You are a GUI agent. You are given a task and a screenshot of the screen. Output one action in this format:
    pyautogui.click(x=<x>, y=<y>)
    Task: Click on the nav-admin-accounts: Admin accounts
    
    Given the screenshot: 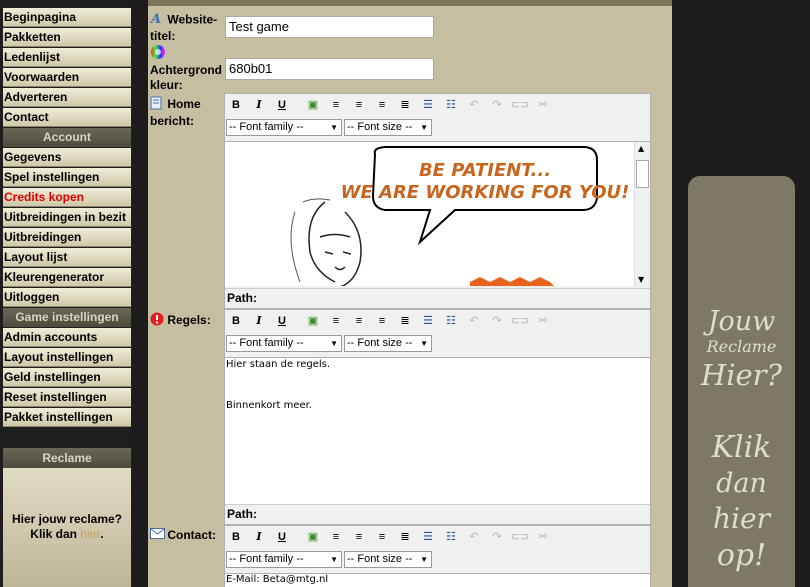 What is the action you would take?
    pyautogui.click(x=67, y=337)
    